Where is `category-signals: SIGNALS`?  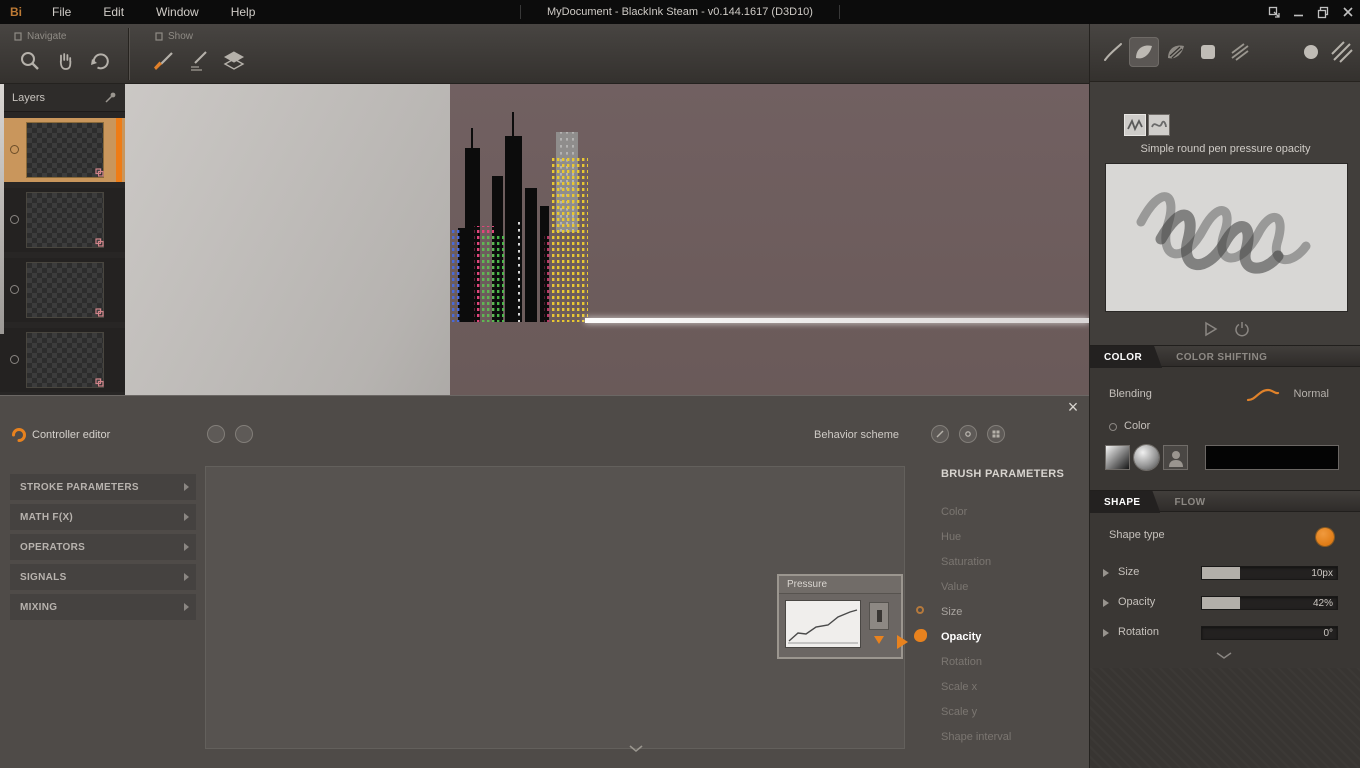
category-signals: SIGNALS is located at coordinates (103, 577).